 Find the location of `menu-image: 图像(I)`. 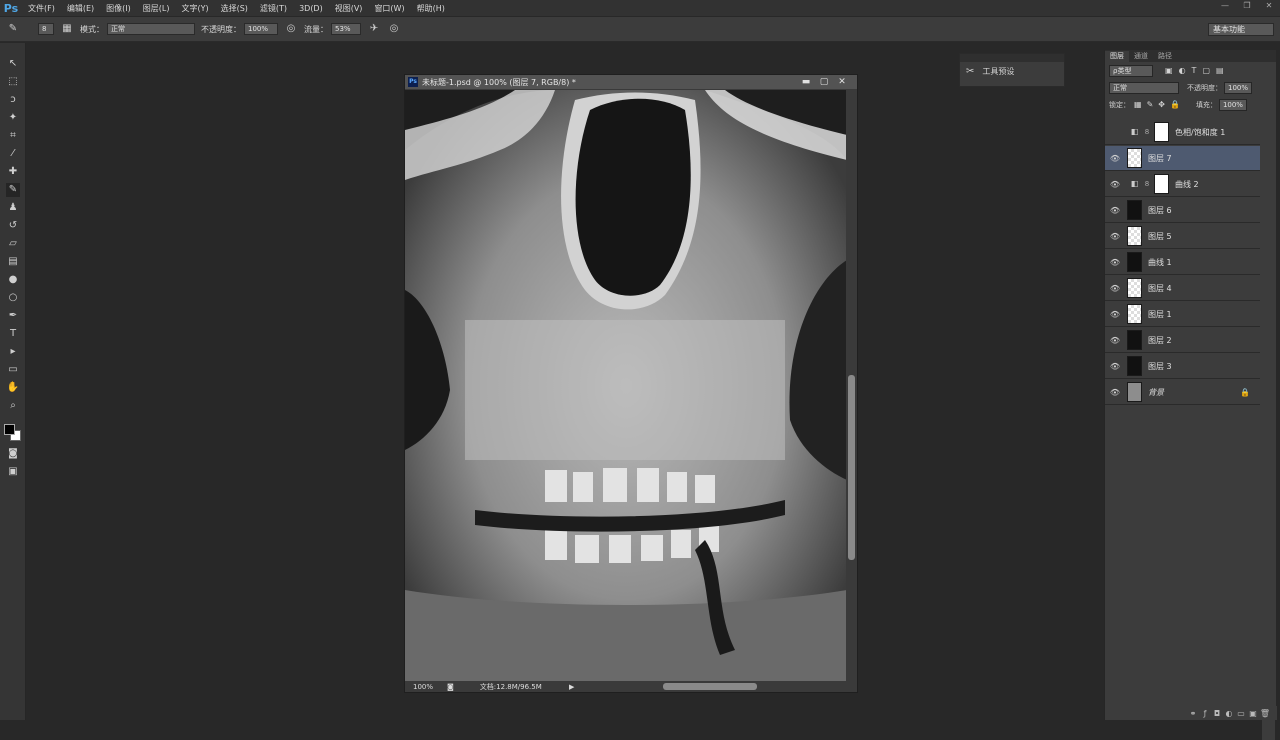

menu-image: 图像(I) is located at coordinates (118, 8).